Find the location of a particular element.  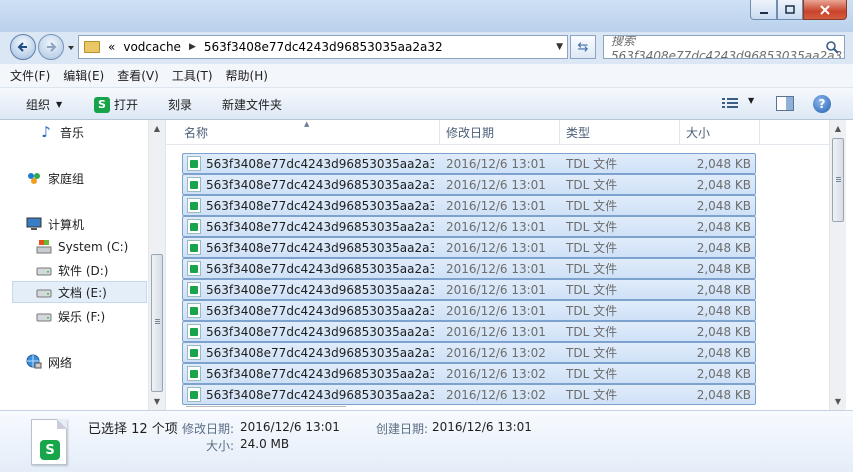

search-input: 搜索 563f3408e77dc4243d96853035aa2a32 is located at coordinates (724, 47).